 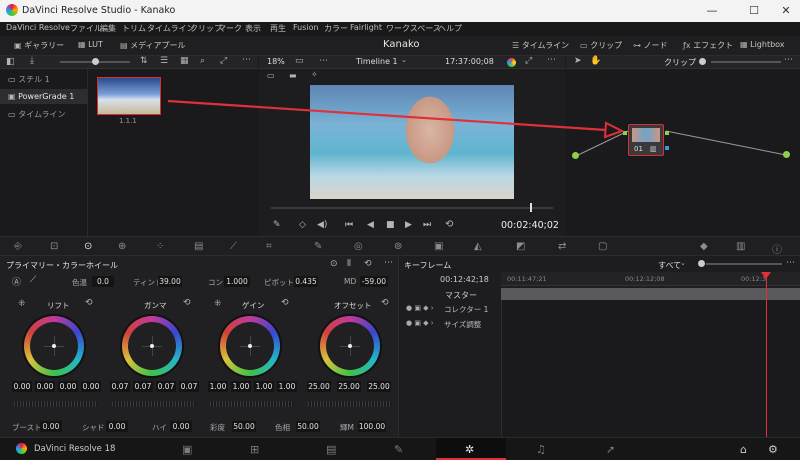 I want to click on lift-g-value: 0.00, so click(x=68, y=386).